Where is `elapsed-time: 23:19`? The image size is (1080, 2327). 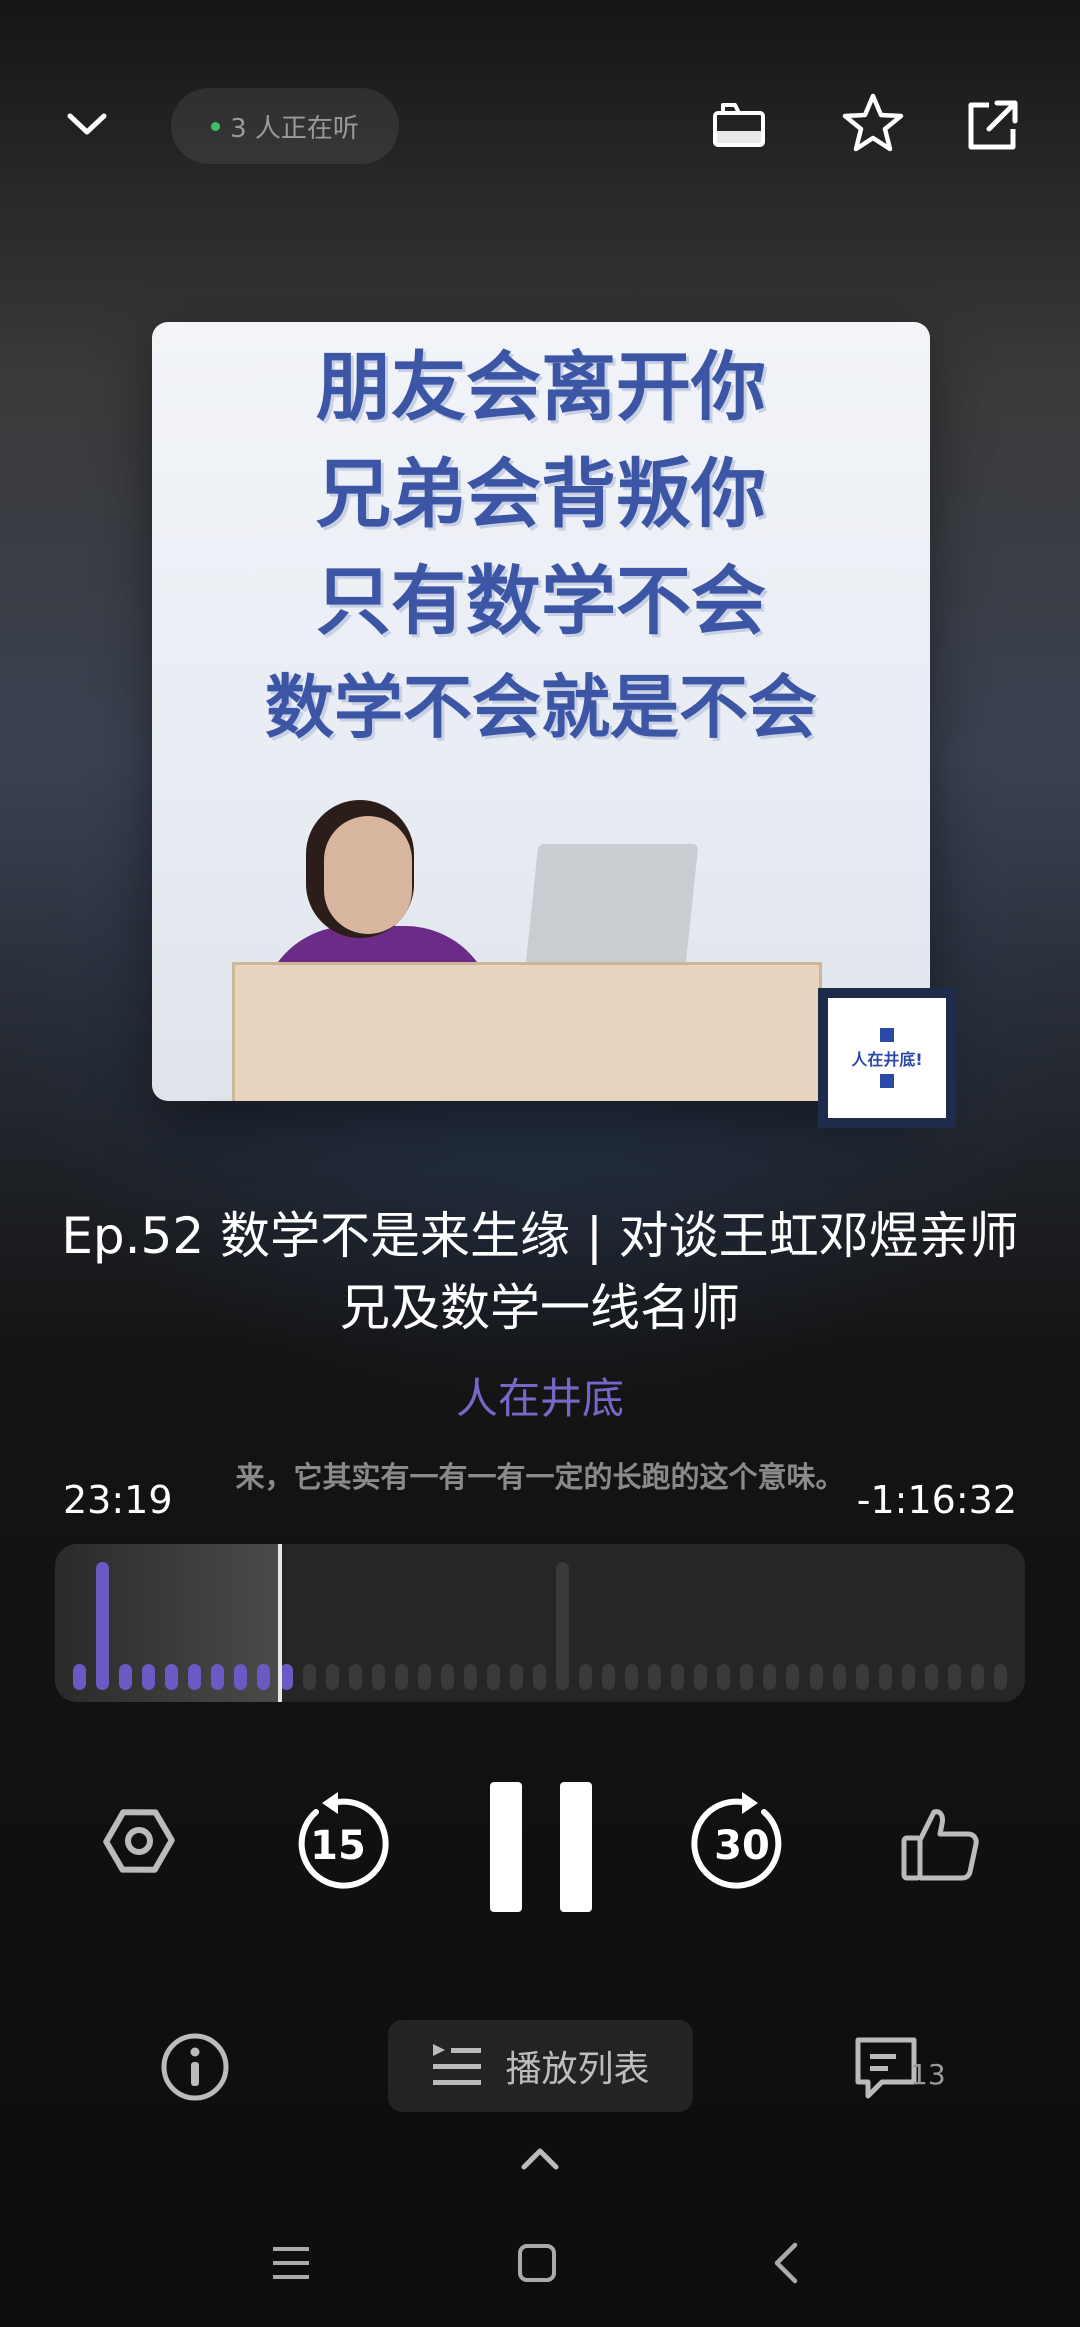 elapsed-time: 23:19 is located at coordinates (118, 1500).